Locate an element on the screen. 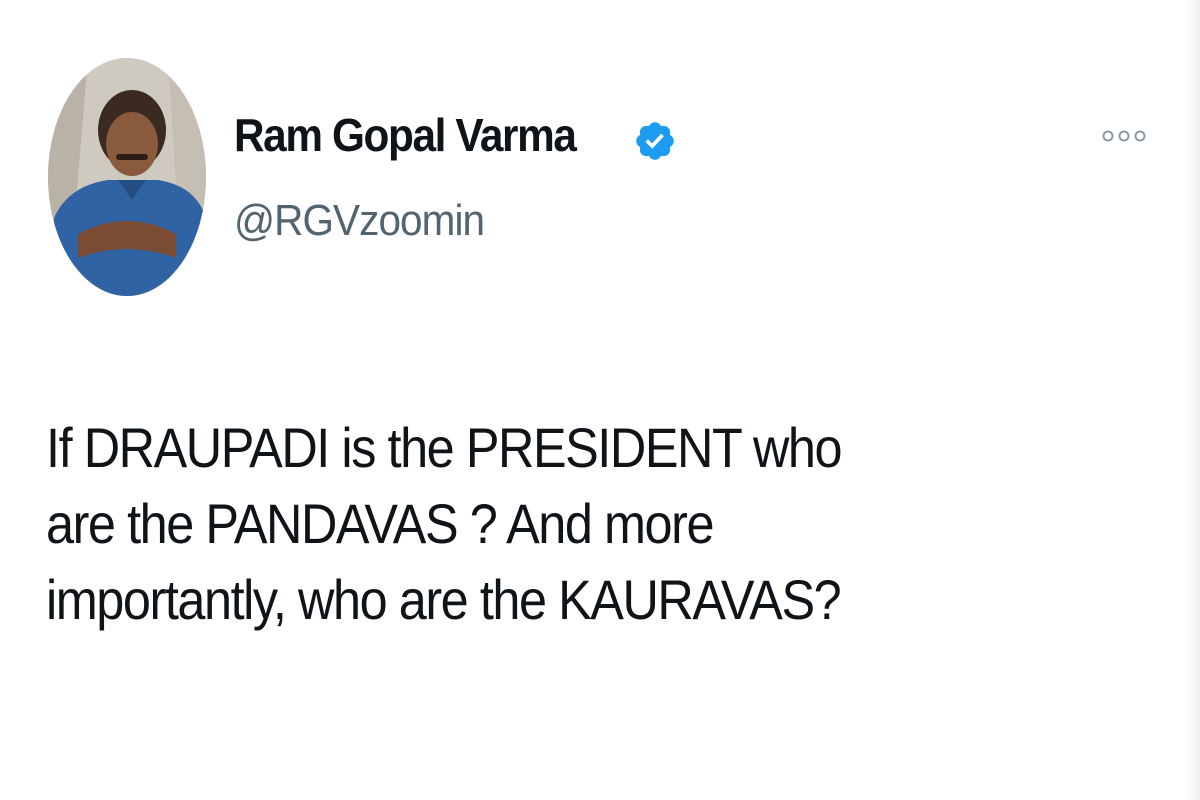 The height and width of the screenshot is (800, 1200). more-options-button is located at coordinates (1124, 136).